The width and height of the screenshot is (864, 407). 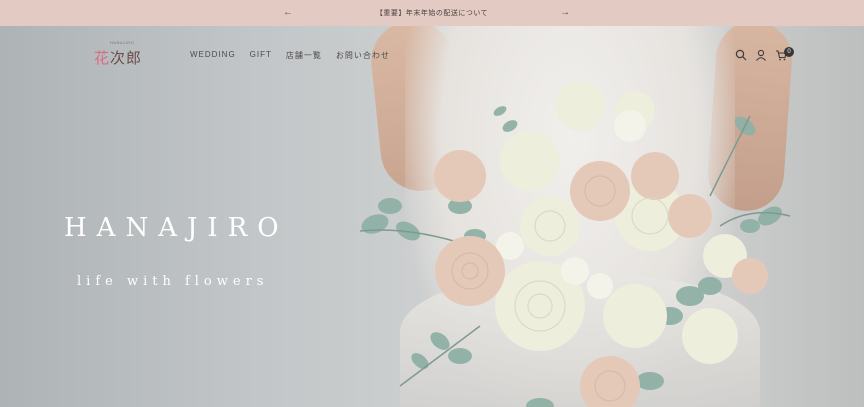 I want to click on nav-item-wedding: WEDDING, so click(x=213, y=55).